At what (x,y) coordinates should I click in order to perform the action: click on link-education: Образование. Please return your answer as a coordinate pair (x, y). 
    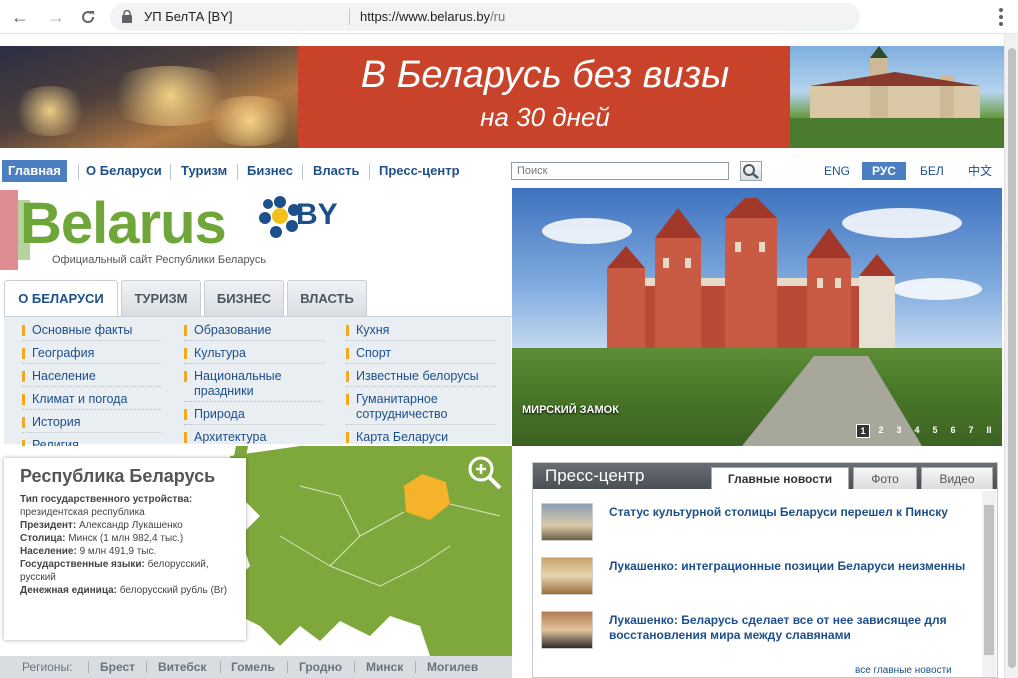
    Looking at the image, I should click on (254, 332).